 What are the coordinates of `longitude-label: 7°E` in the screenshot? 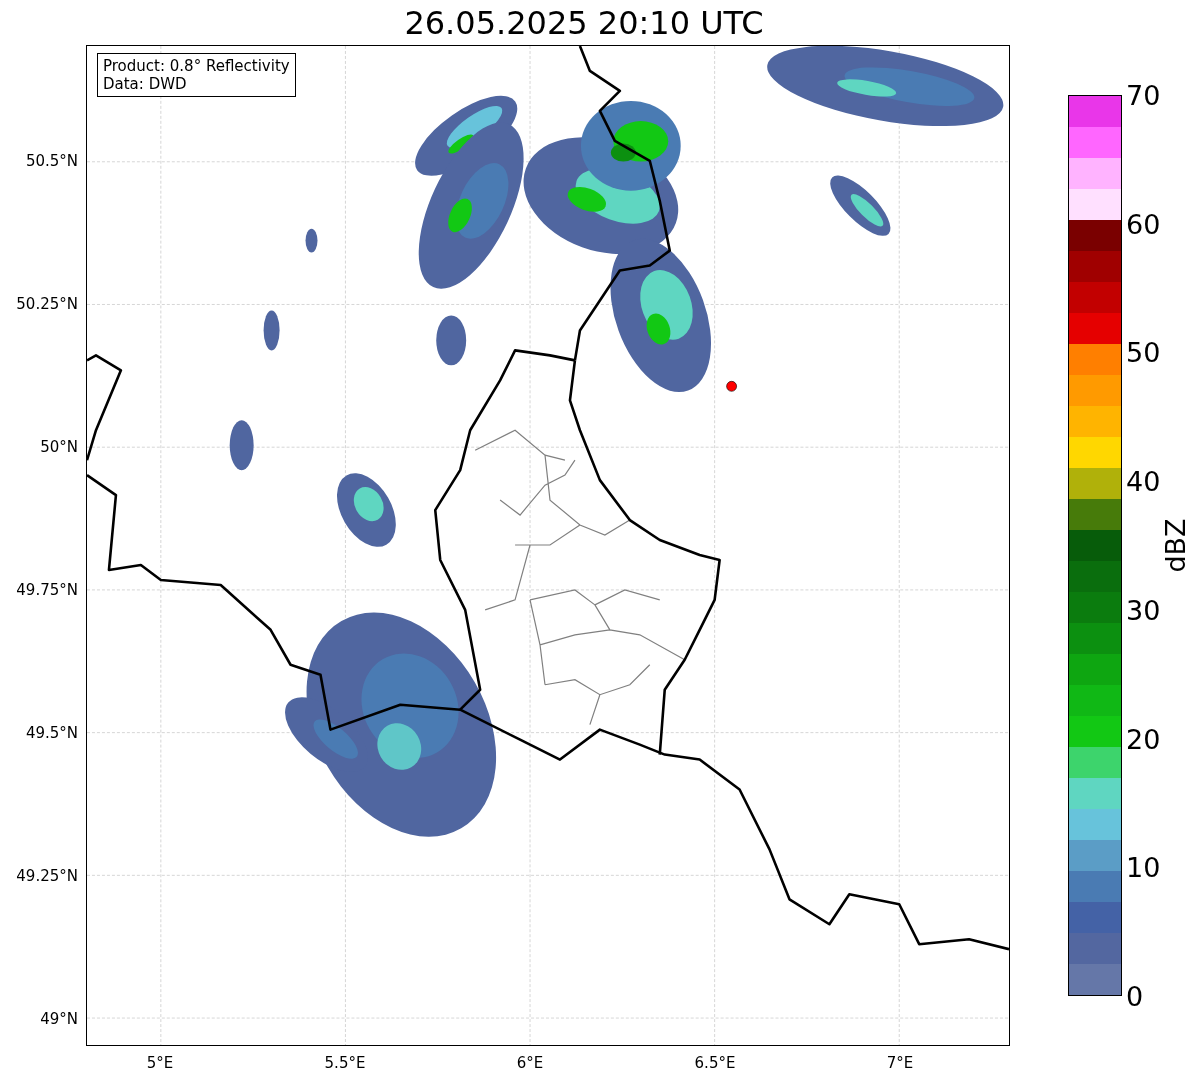 It's located at (900, 1063).